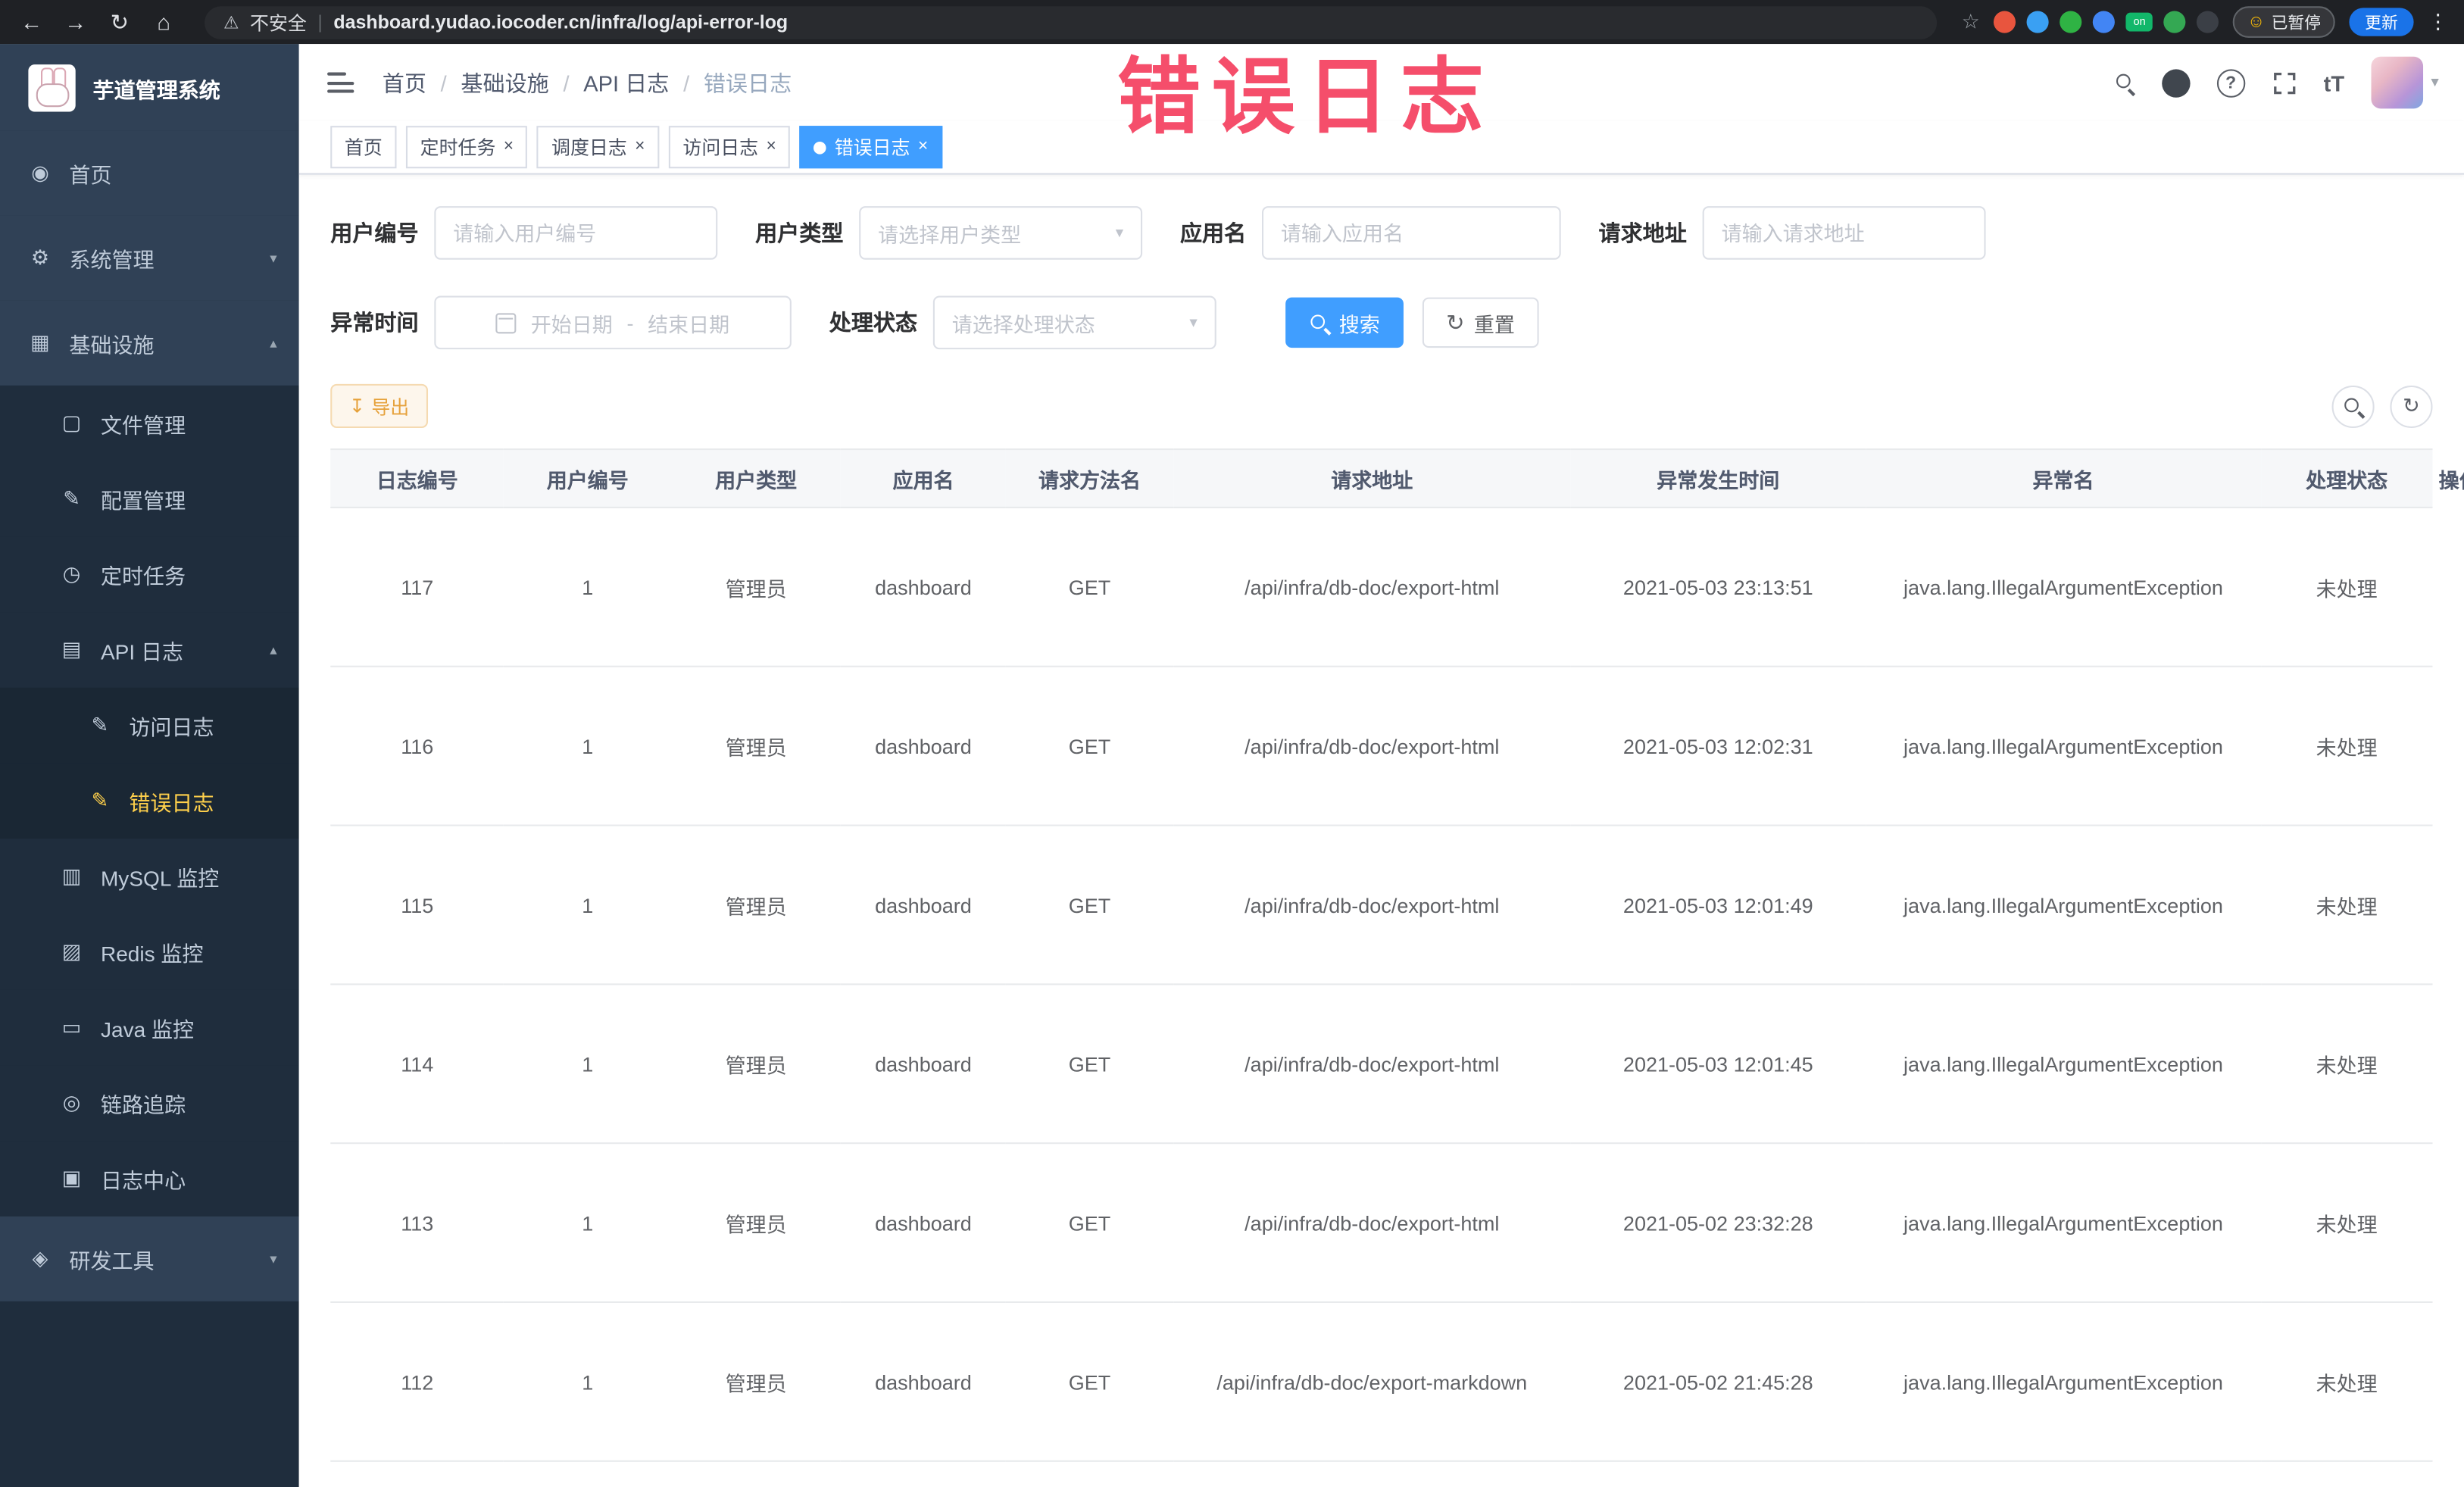 Image resolution: width=2464 pixels, height=1487 pixels. Describe the element at coordinates (149, 1103) in the screenshot. I see `sidebar-item-trace: ◎ 链路追踪` at that location.